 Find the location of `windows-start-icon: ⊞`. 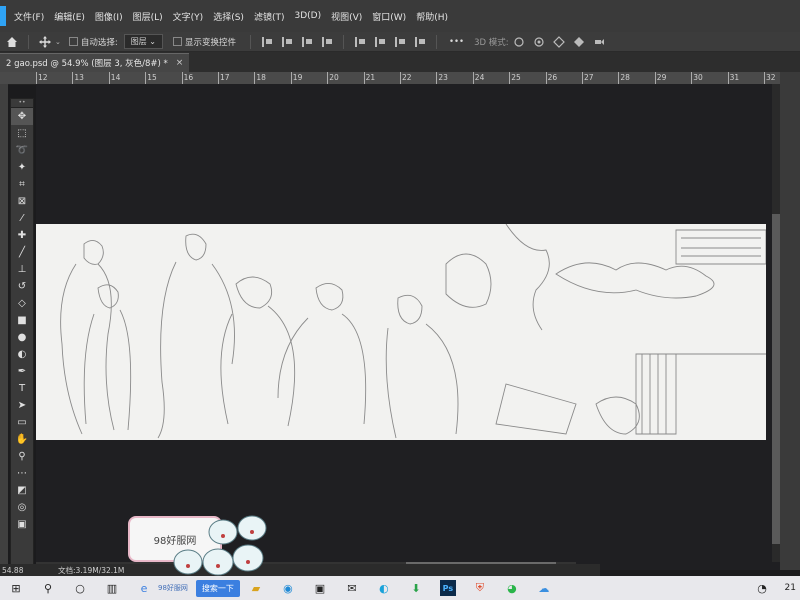

windows-start-icon: ⊞ is located at coordinates (16, 588).